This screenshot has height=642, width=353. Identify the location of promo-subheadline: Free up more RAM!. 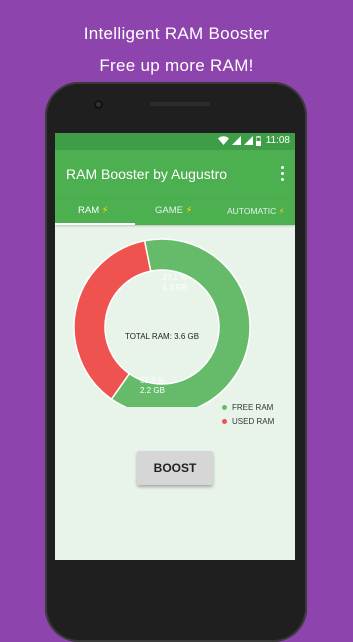
(176, 65).